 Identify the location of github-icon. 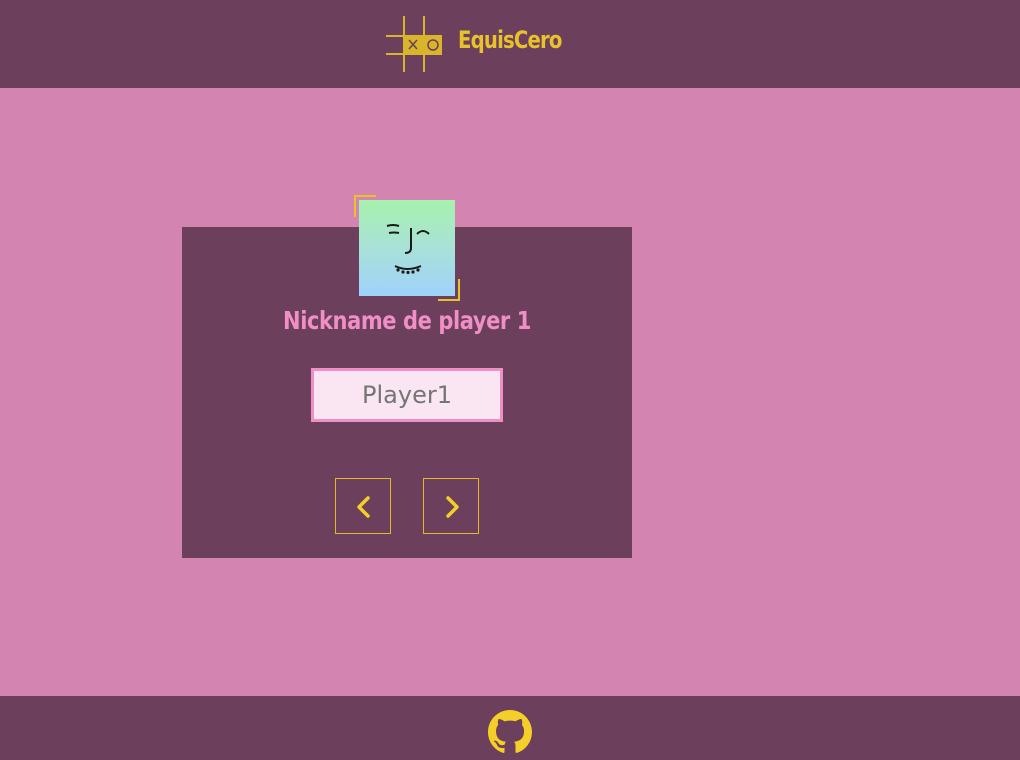
(510, 731).